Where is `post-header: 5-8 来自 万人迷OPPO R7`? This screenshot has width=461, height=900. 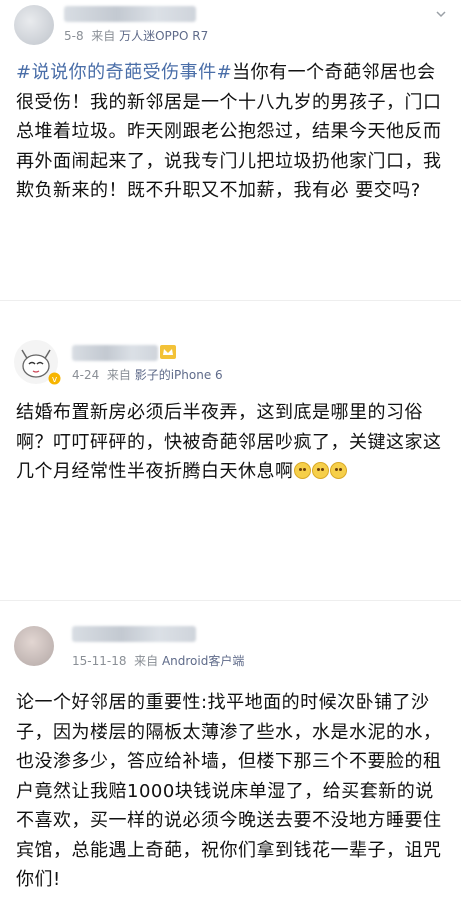 post-header: 5-8 来自 万人迷OPPO R7 is located at coordinates (230, 26).